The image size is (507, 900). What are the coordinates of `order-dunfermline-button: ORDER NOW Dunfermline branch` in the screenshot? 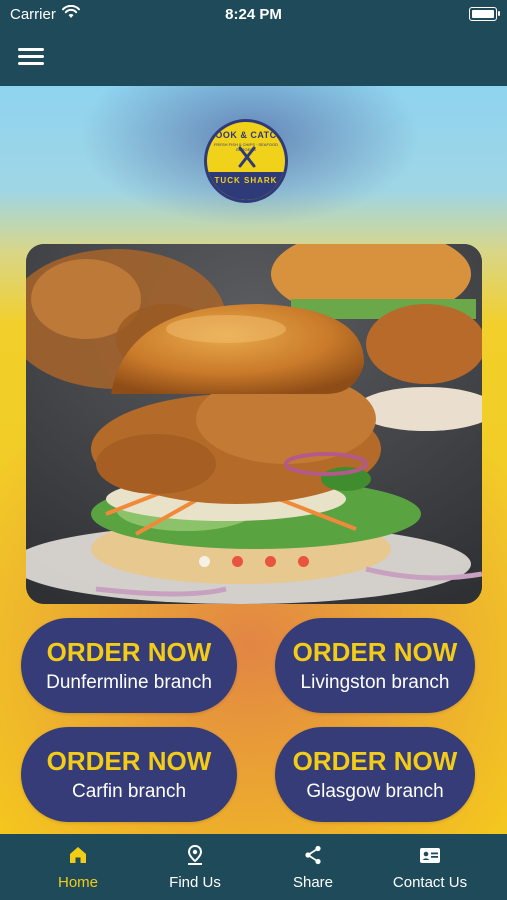 It's located at (129, 665).